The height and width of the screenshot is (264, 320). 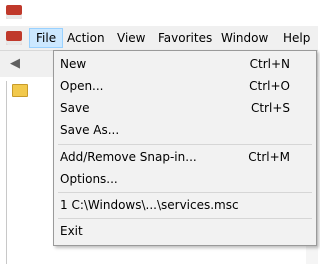 I want to click on menu-item-label: Save, so click(x=75, y=108).